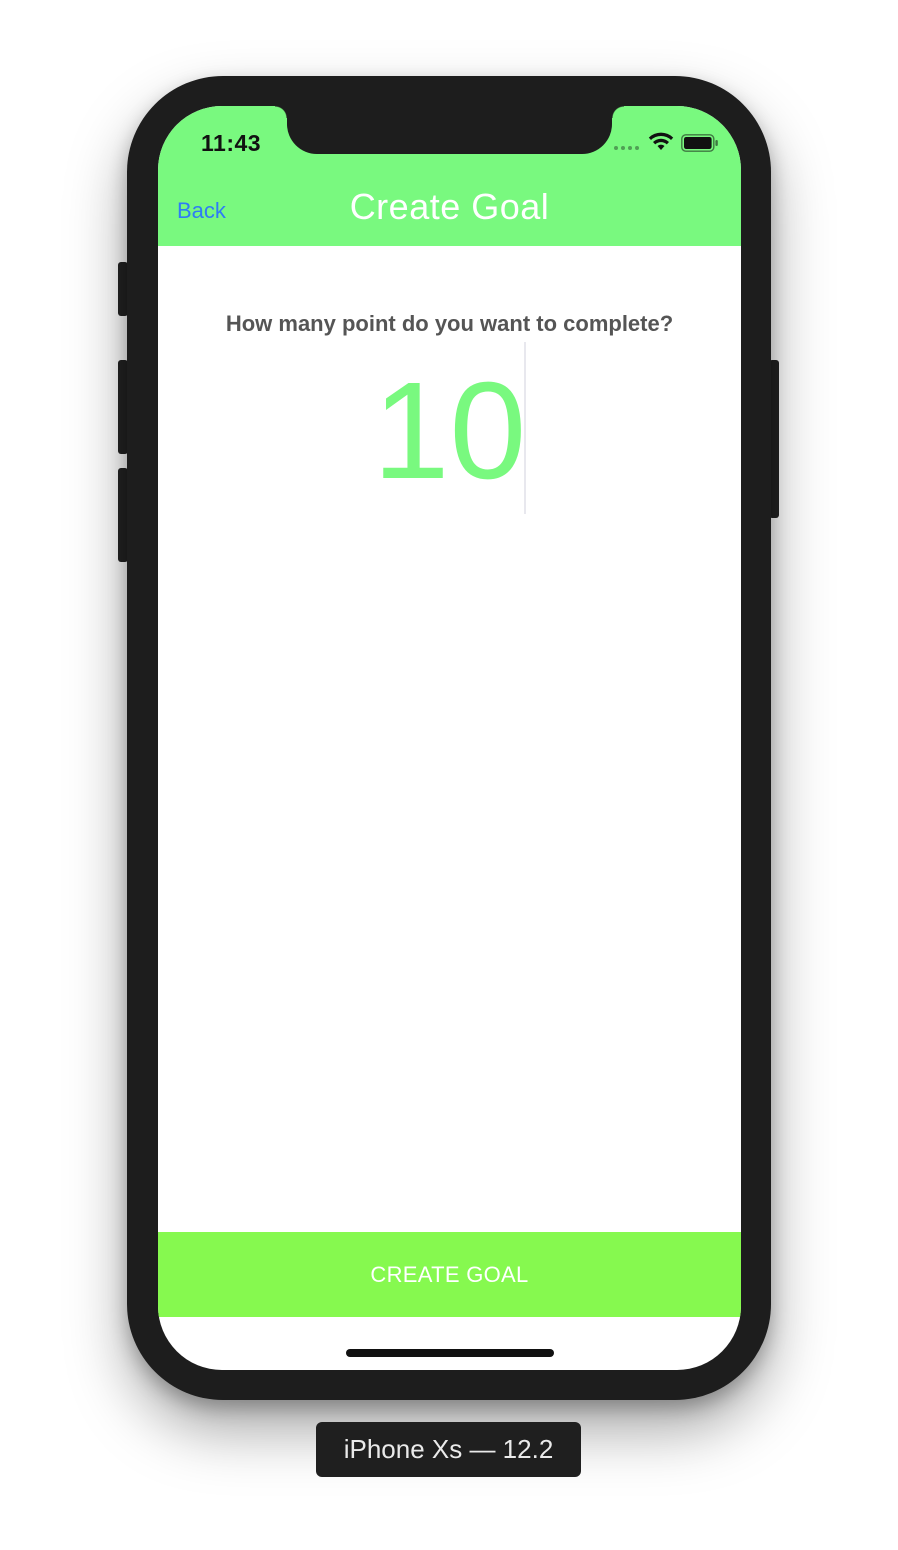 This screenshot has width=898, height=1550. Describe the element at coordinates (449, 206) in the screenshot. I see `page-title: Create Goal` at that location.